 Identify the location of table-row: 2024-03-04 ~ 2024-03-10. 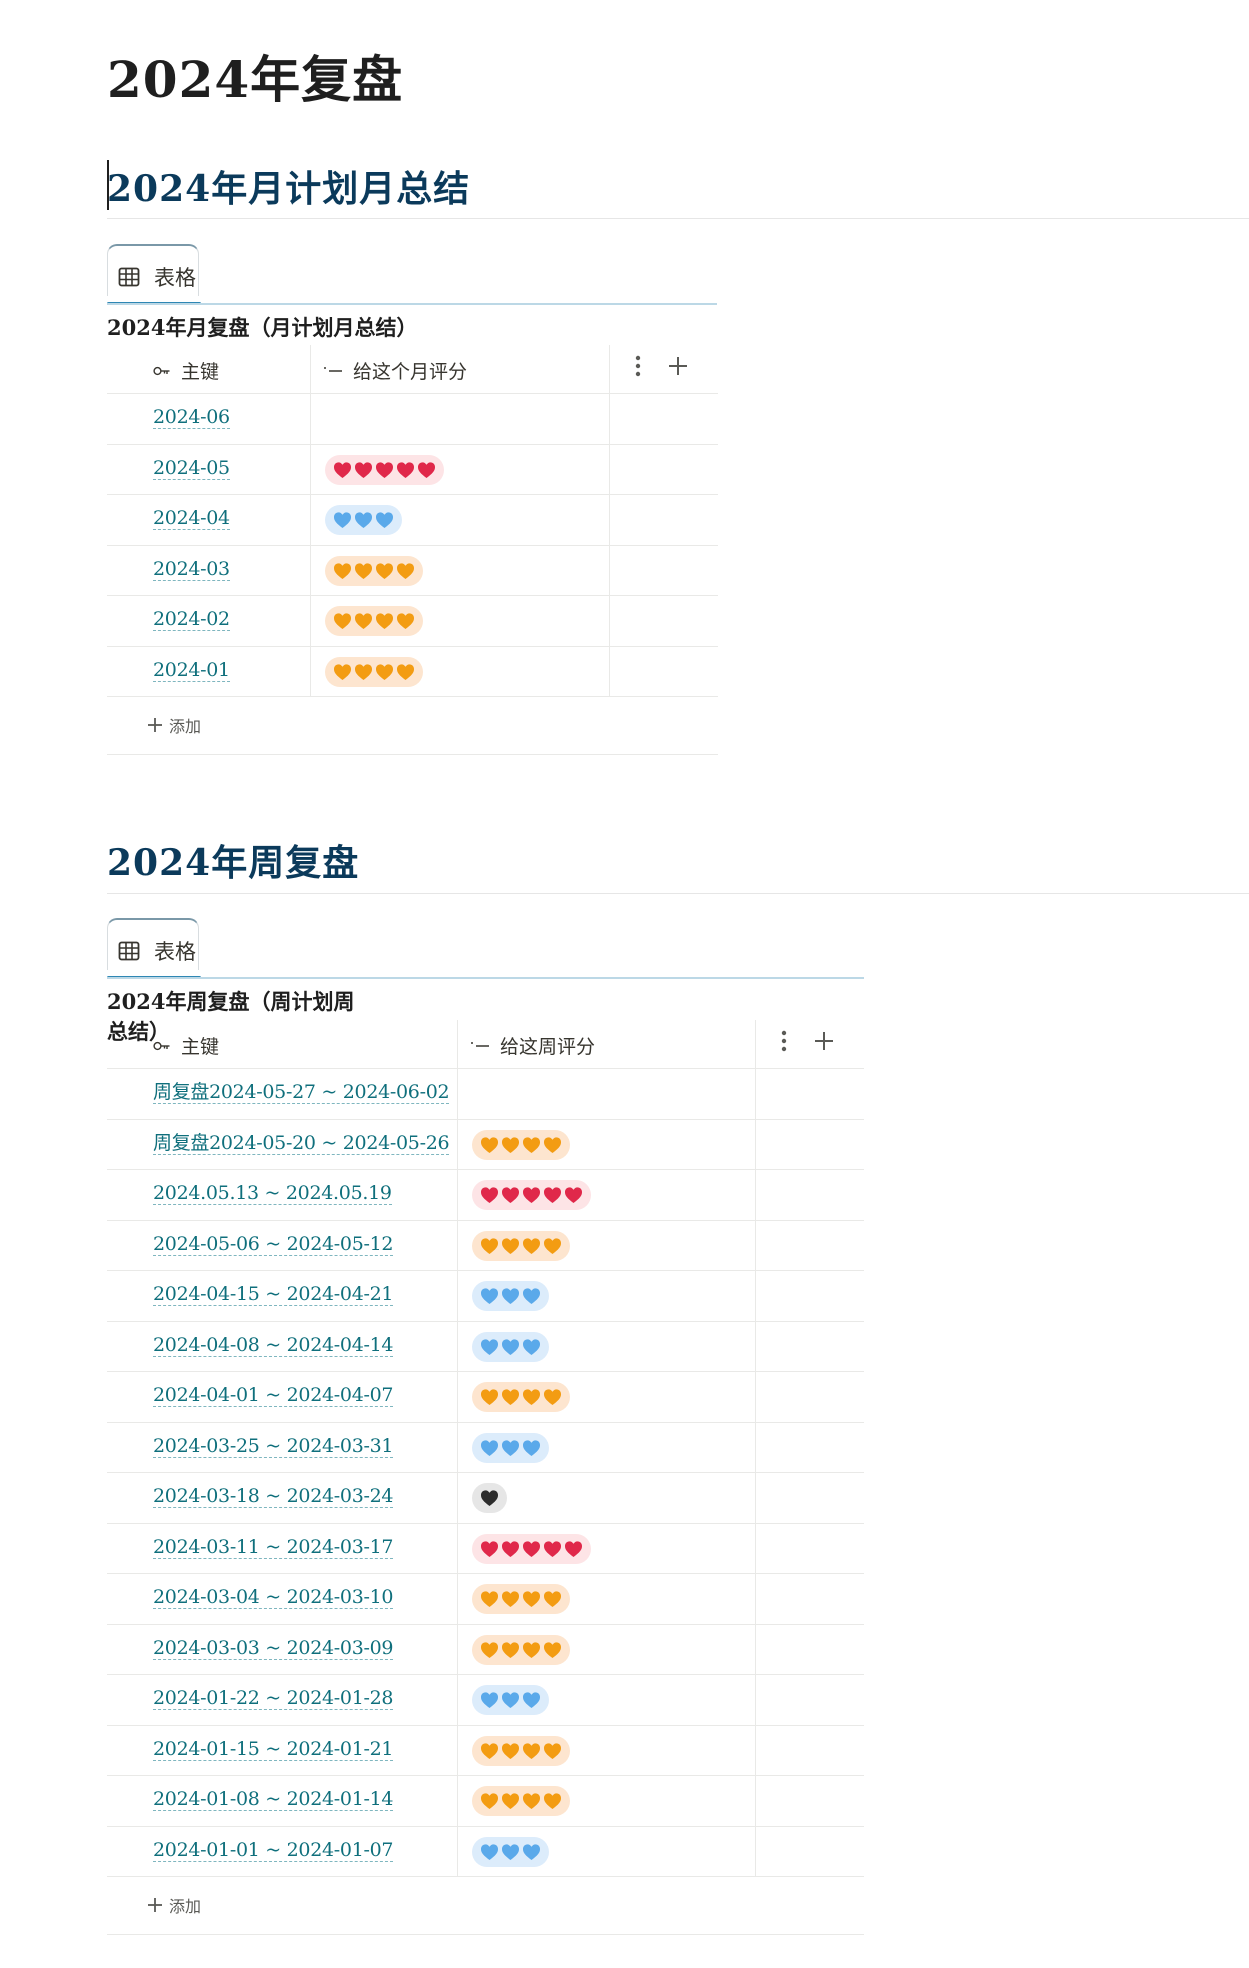
(485, 1599).